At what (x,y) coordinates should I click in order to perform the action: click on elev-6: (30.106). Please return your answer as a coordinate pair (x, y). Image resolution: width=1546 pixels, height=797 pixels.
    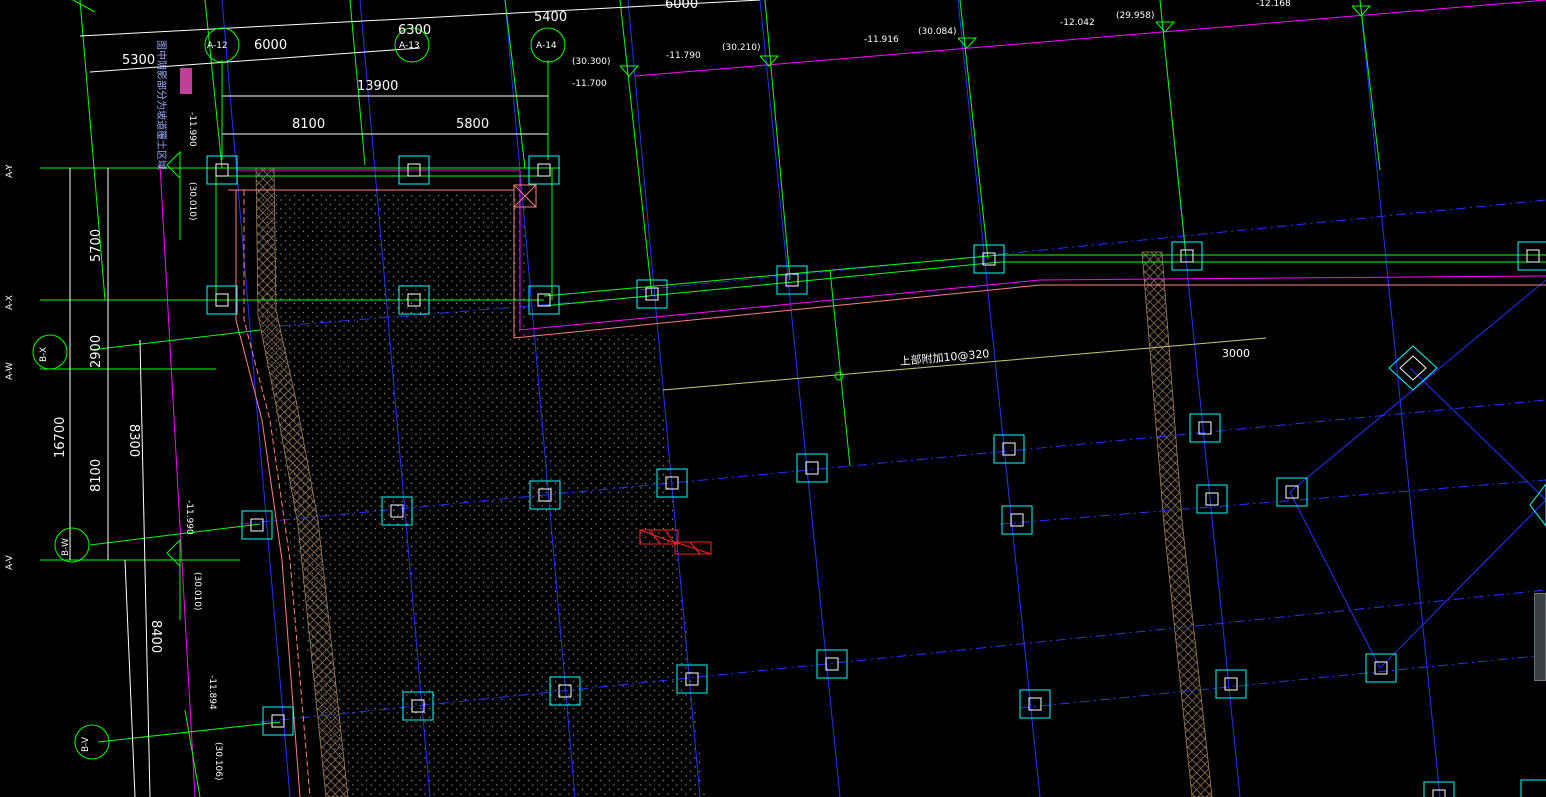
    Looking at the image, I should click on (218, 761).